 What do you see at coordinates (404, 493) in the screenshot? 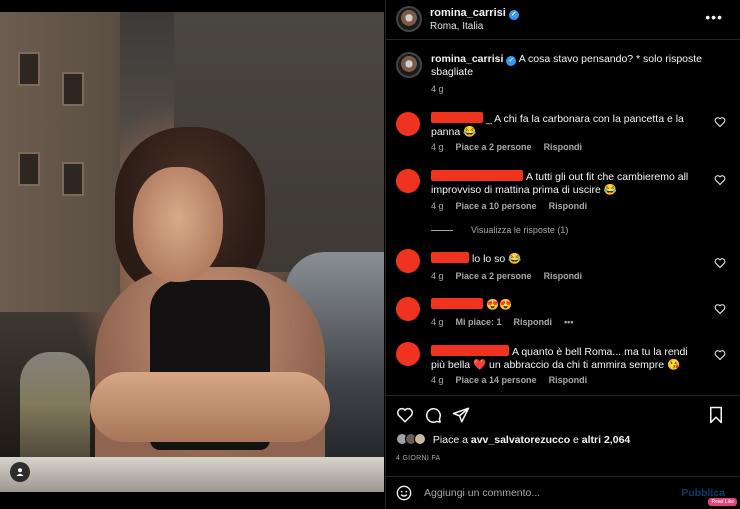
I see `emoji-icon` at bounding box center [404, 493].